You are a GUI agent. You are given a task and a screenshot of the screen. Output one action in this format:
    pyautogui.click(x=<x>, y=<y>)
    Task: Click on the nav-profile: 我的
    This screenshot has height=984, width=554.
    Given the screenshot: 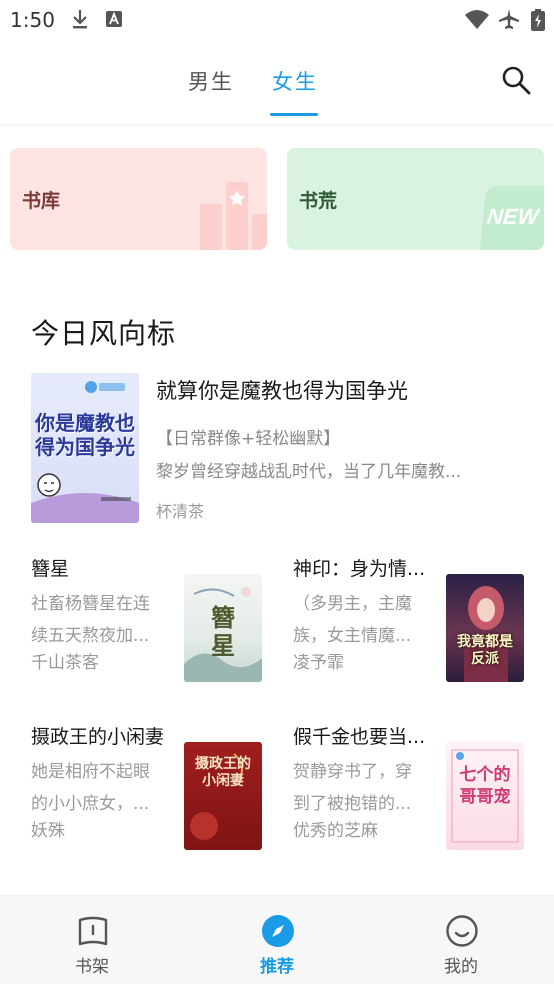 What is the action you would take?
    pyautogui.click(x=461, y=940)
    